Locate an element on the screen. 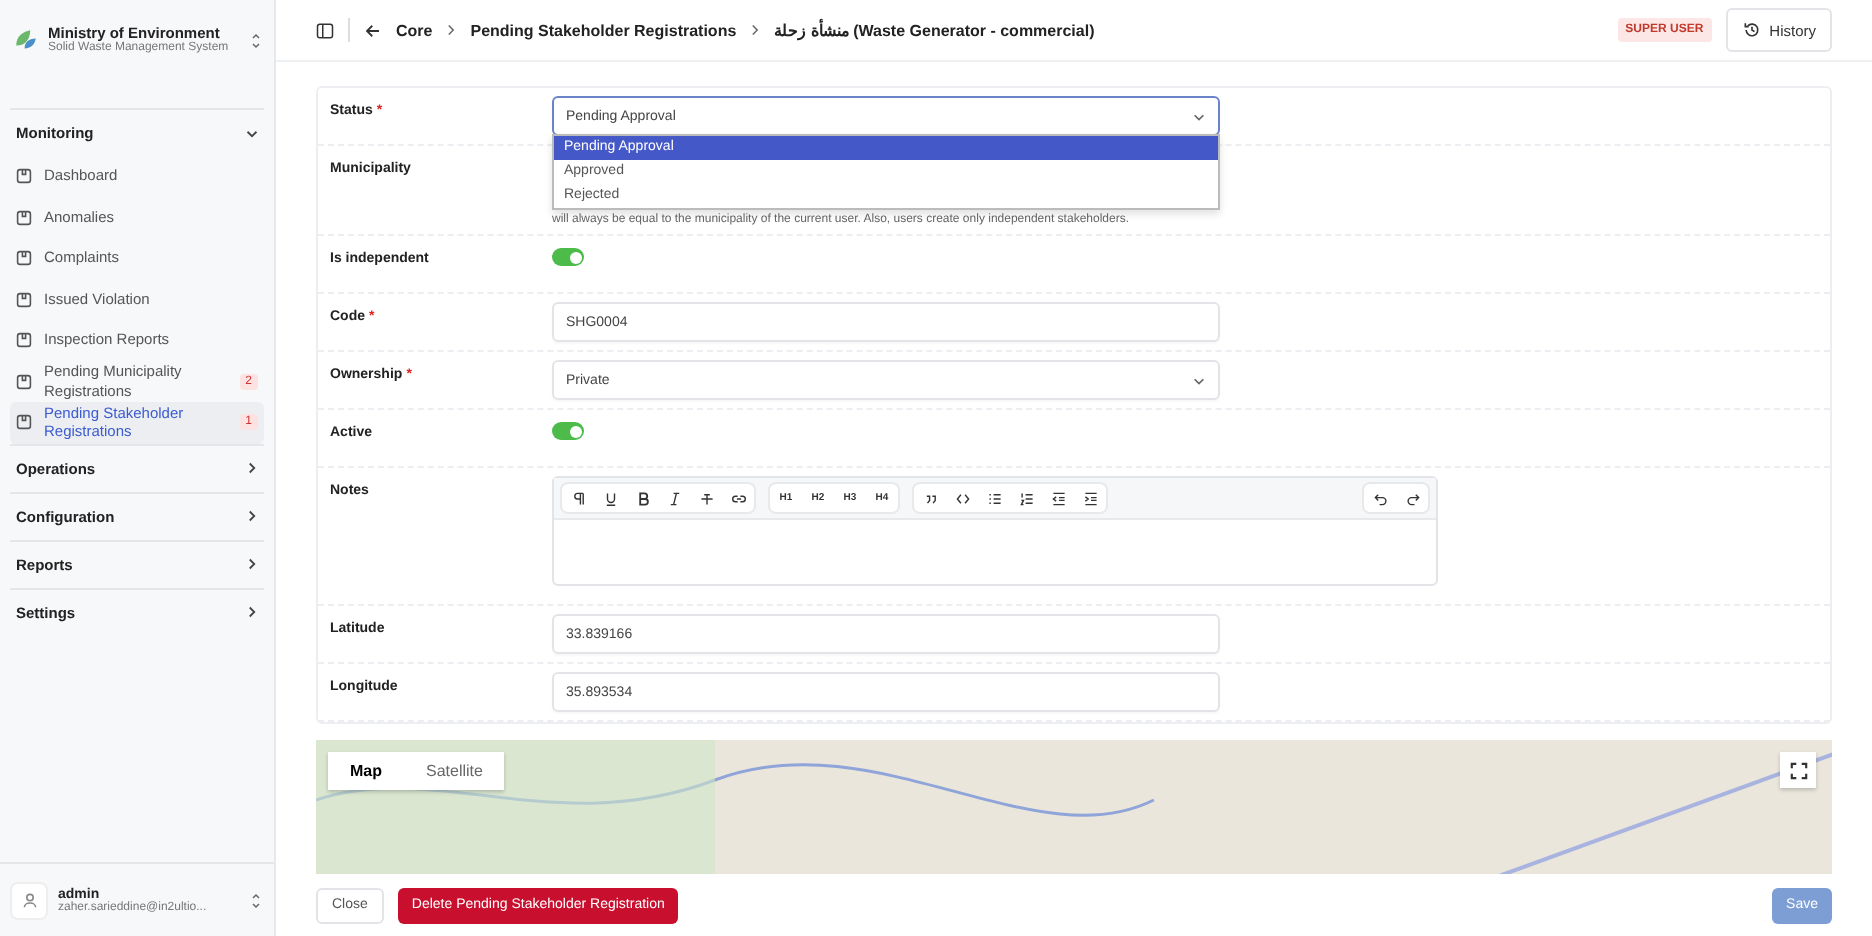  breadcrumb-item: Core is located at coordinates (414, 30).